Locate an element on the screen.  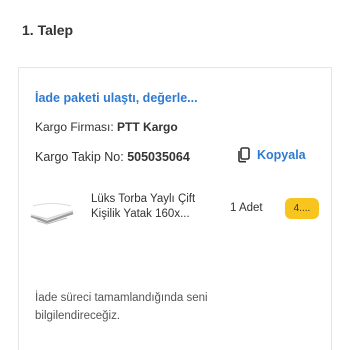
cargo-firm-value: PTT Kargo is located at coordinates (147, 127).